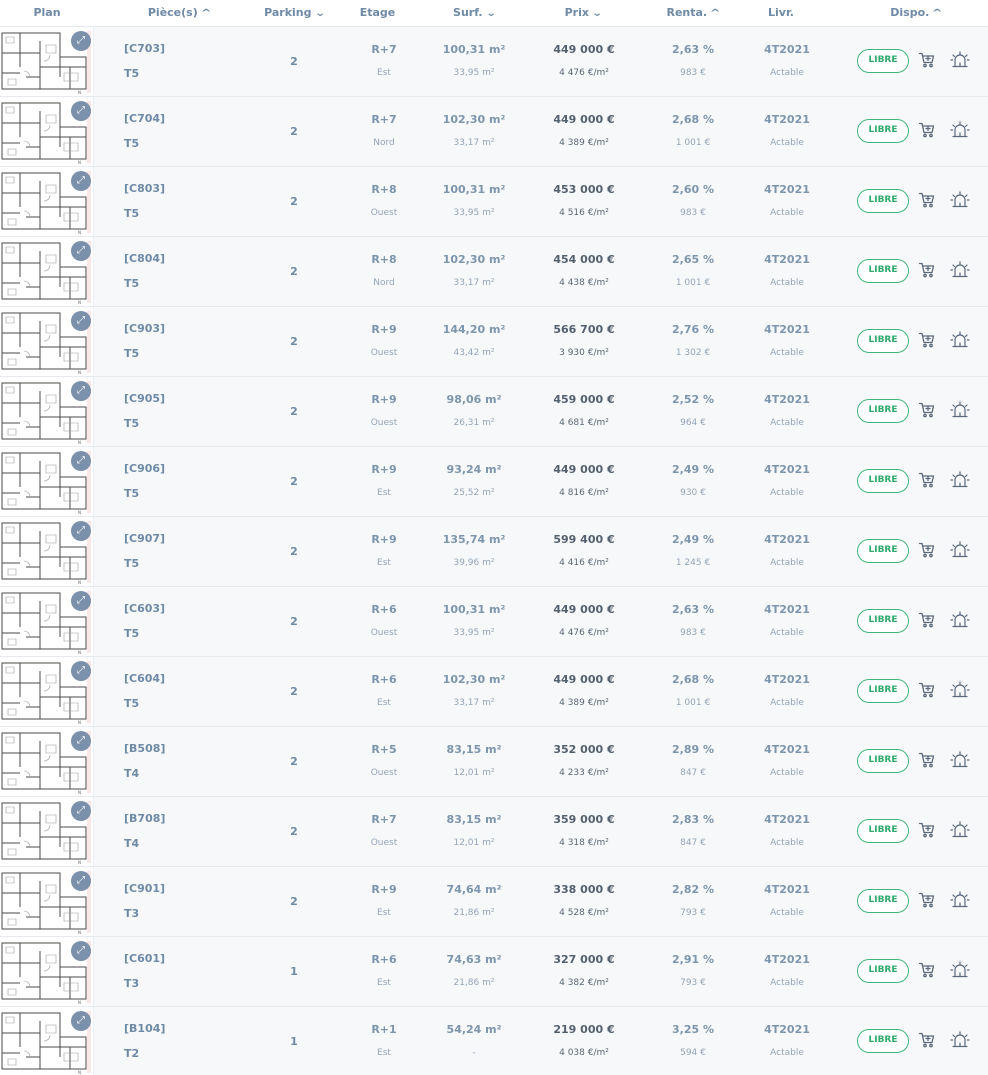 This screenshot has height=1075, width=988. What do you see at coordinates (693, 13) in the screenshot?
I see `column-header-renta: Renta. ^` at bounding box center [693, 13].